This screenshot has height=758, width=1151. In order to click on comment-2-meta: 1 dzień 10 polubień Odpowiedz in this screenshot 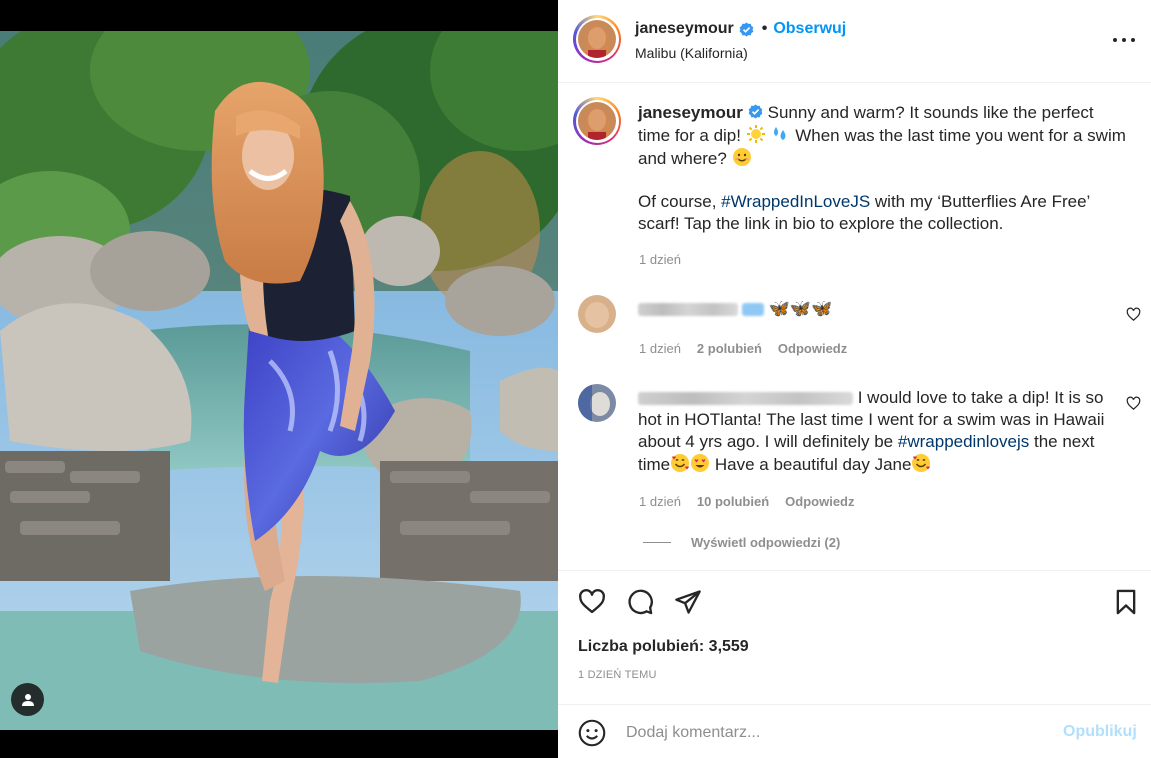, I will do `click(747, 501)`.